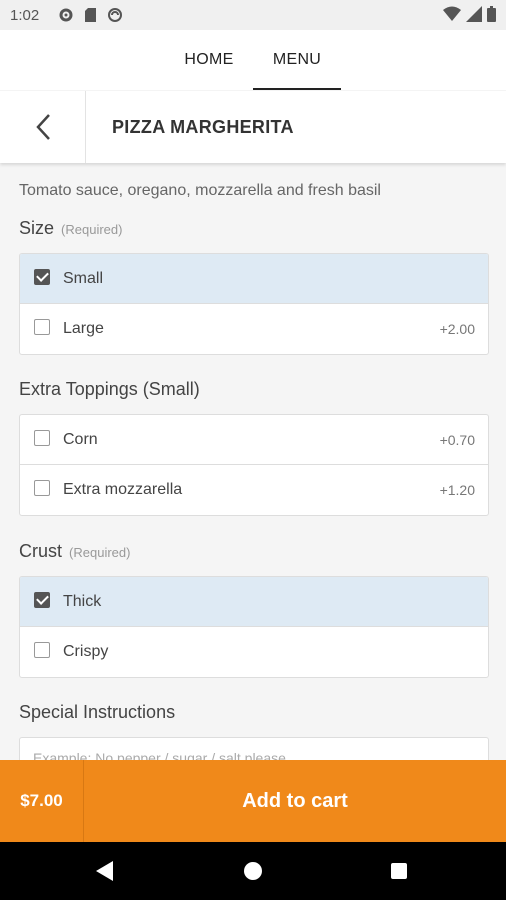 The image size is (506, 900). Describe the element at coordinates (41, 551) in the screenshot. I see `crust-title: Crust` at that location.